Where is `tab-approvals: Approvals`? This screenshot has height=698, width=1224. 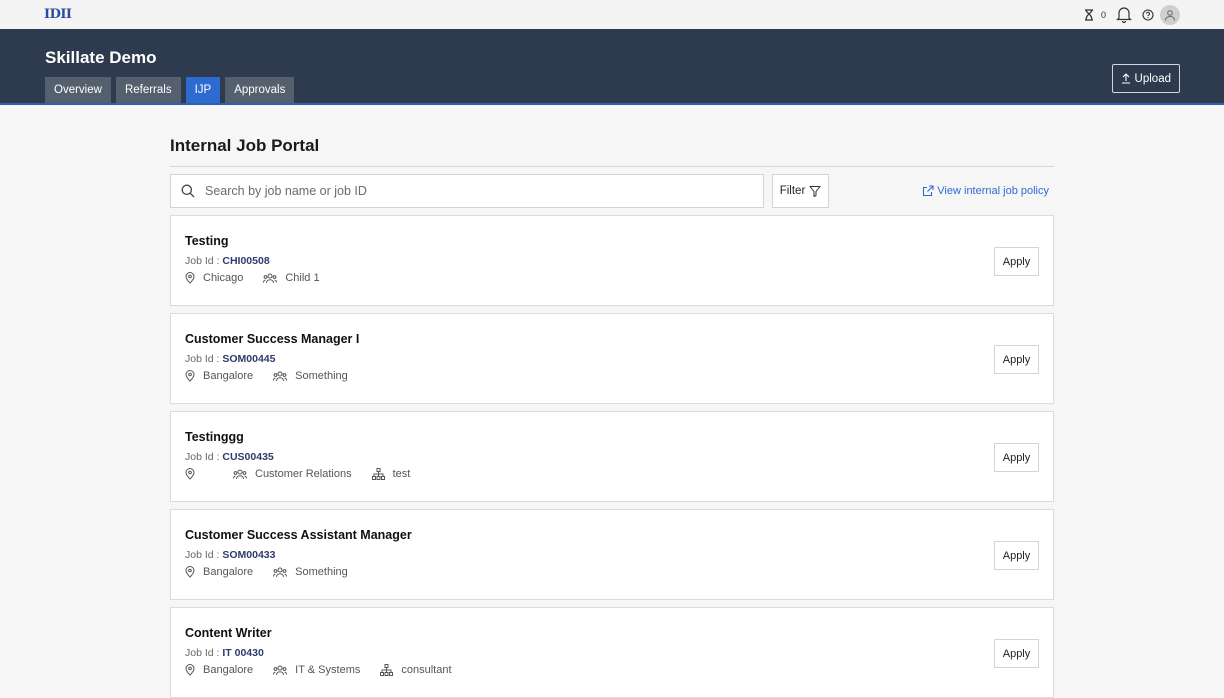 tab-approvals: Approvals is located at coordinates (260, 90).